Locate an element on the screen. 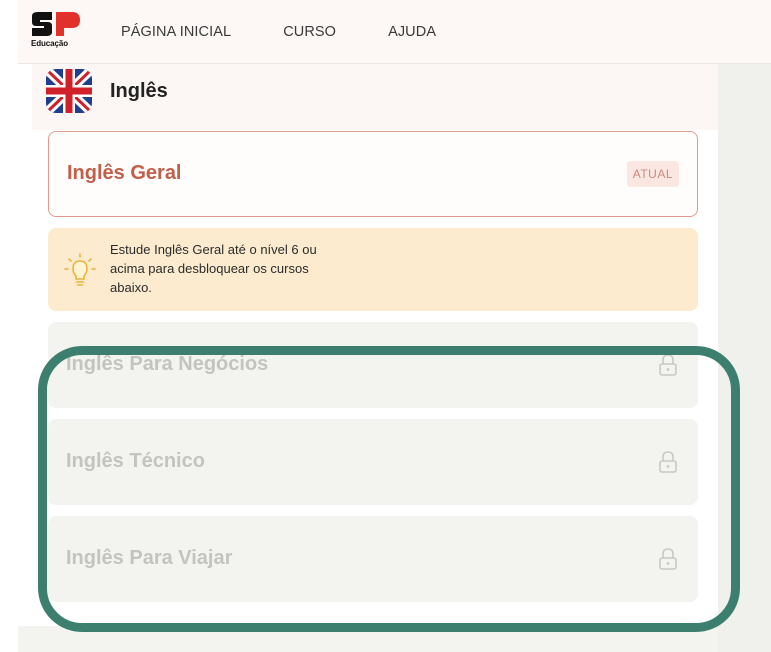 Image resolution: width=771 pixels, height=652 pixels. course-card-title: Inglês Para Negócios is located at coordinates (167, 364).